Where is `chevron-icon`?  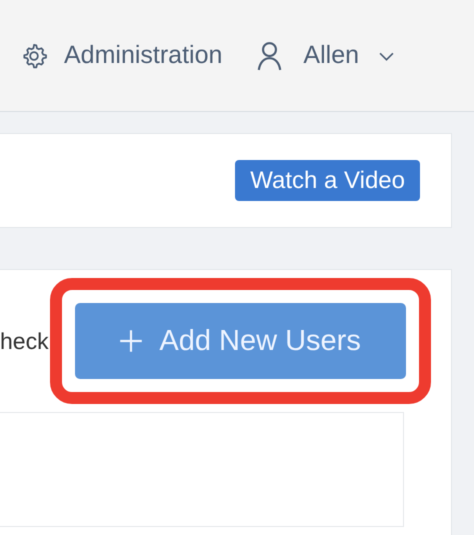
chevron-icon is located at coordinates (386, 56).